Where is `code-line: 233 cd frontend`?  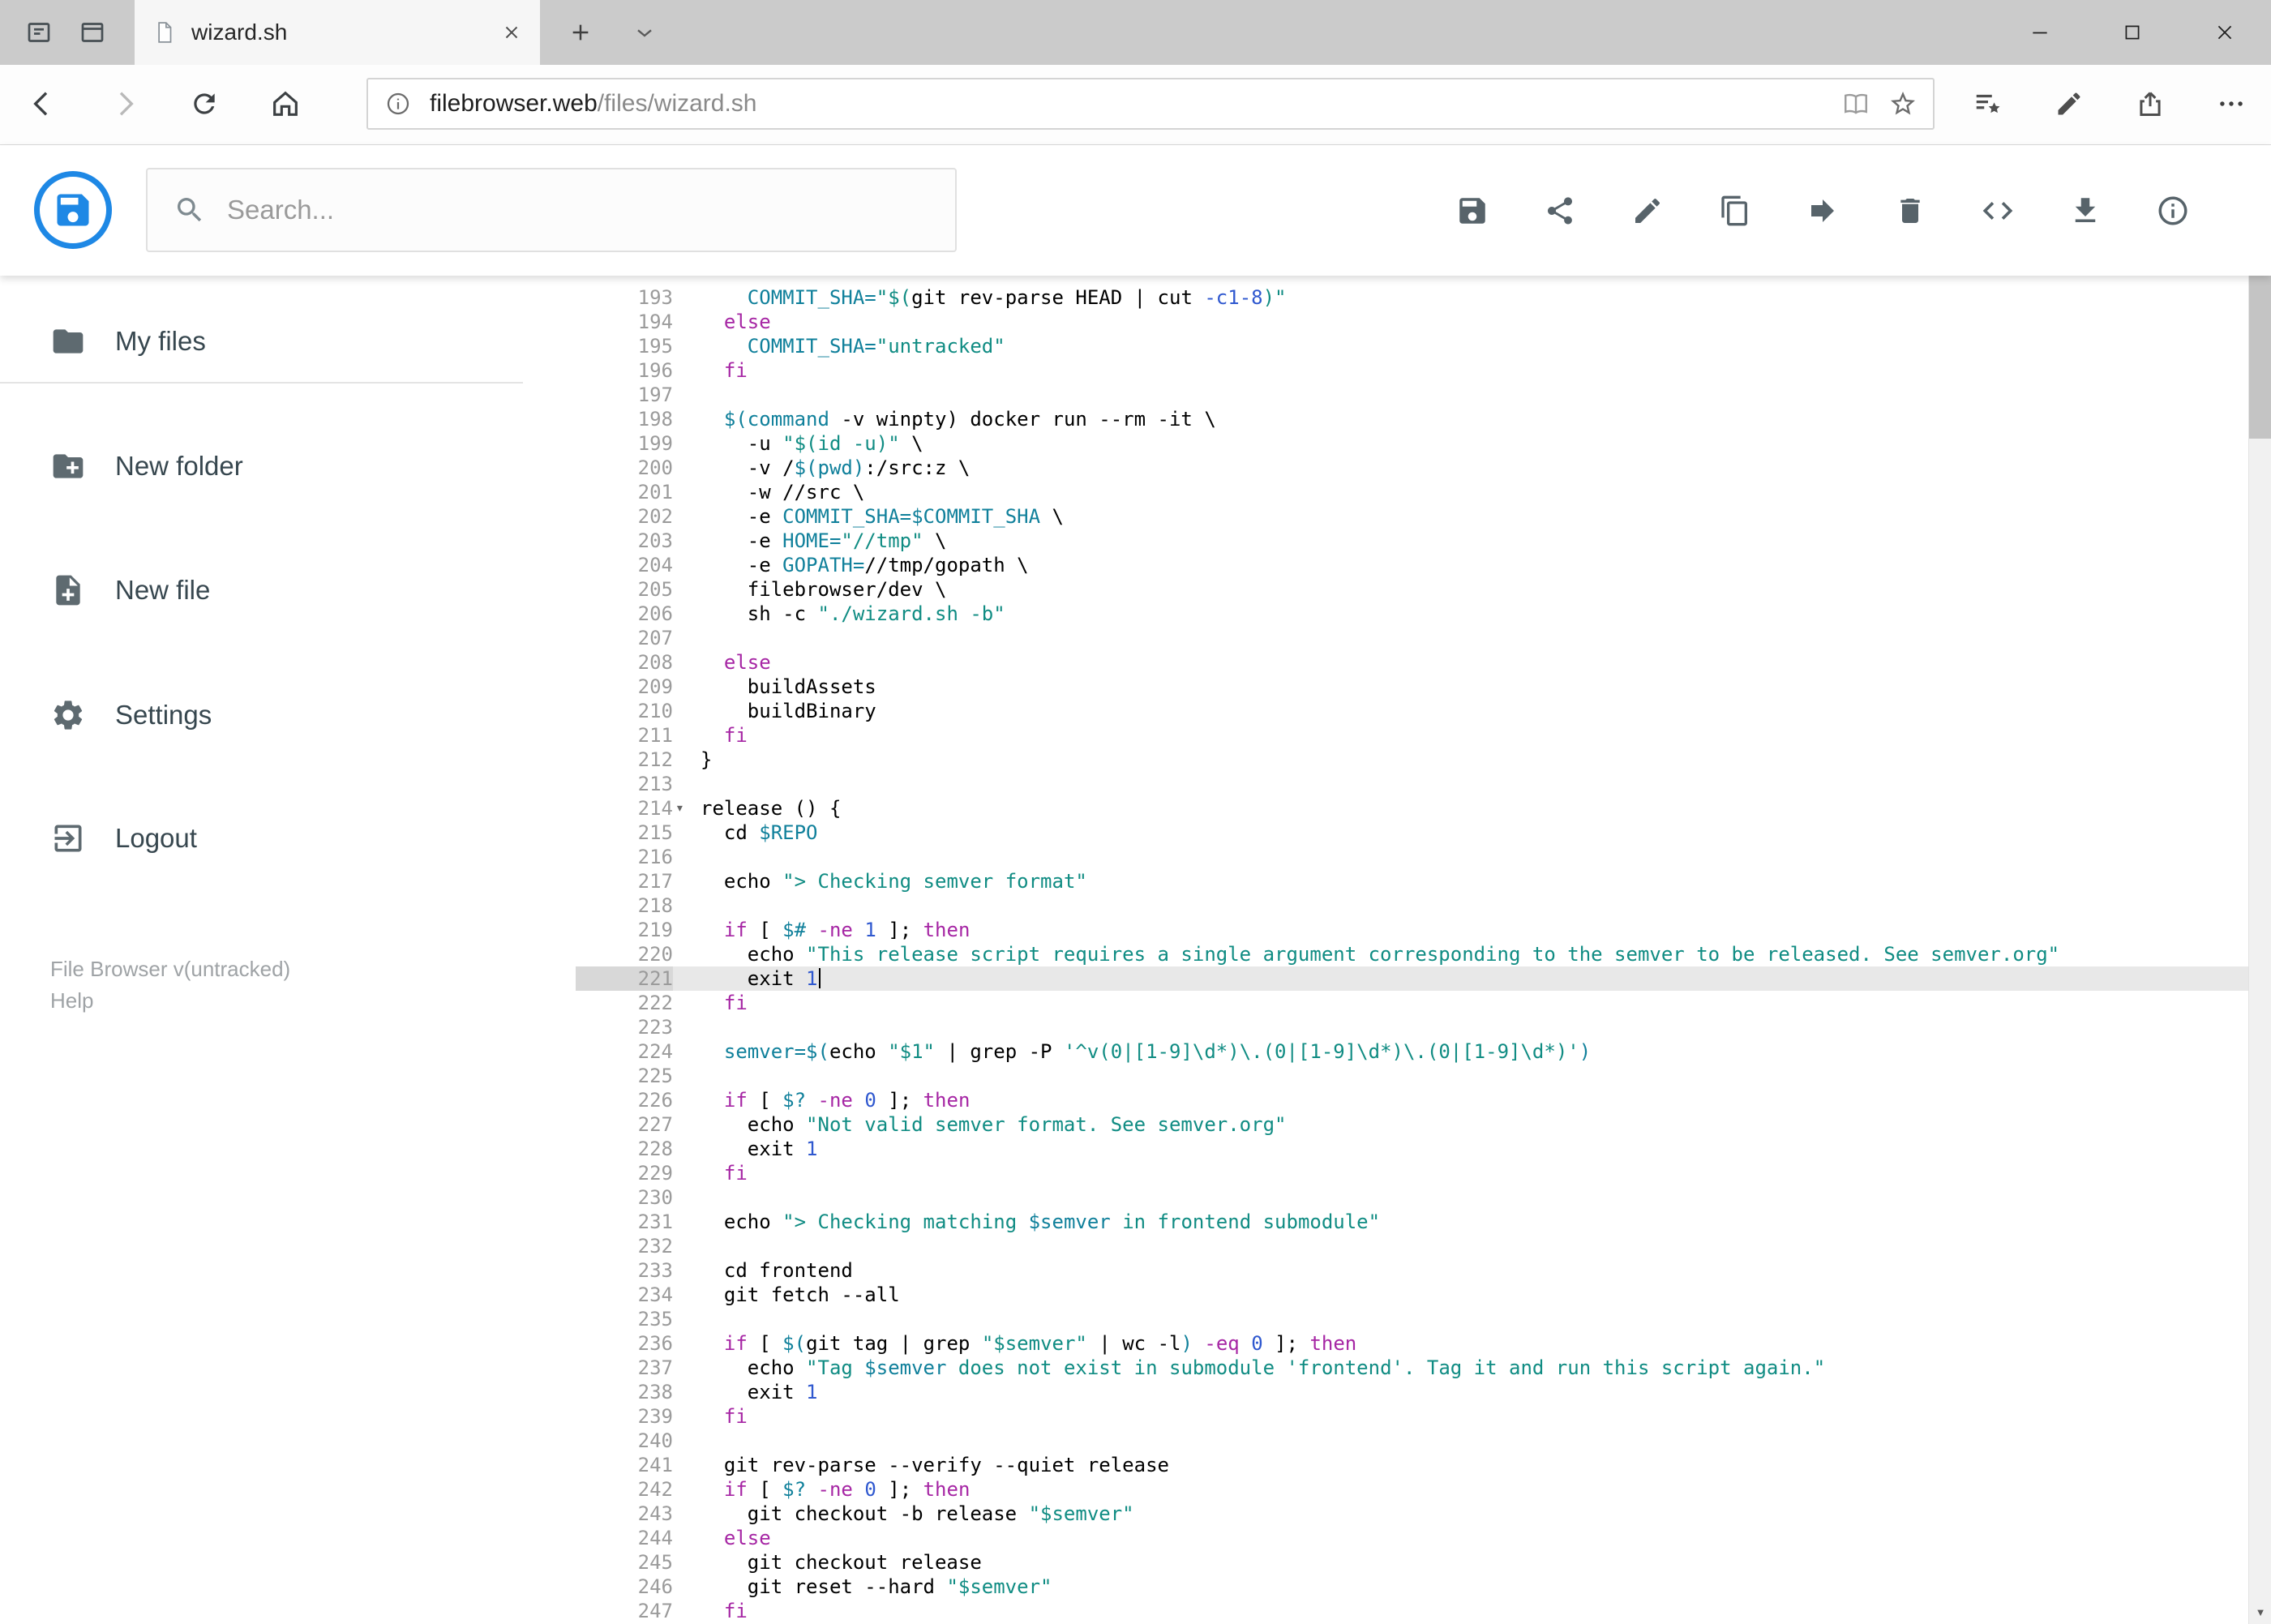
code-line: 233 cd frontend is located at coordinates (1412, 1271).